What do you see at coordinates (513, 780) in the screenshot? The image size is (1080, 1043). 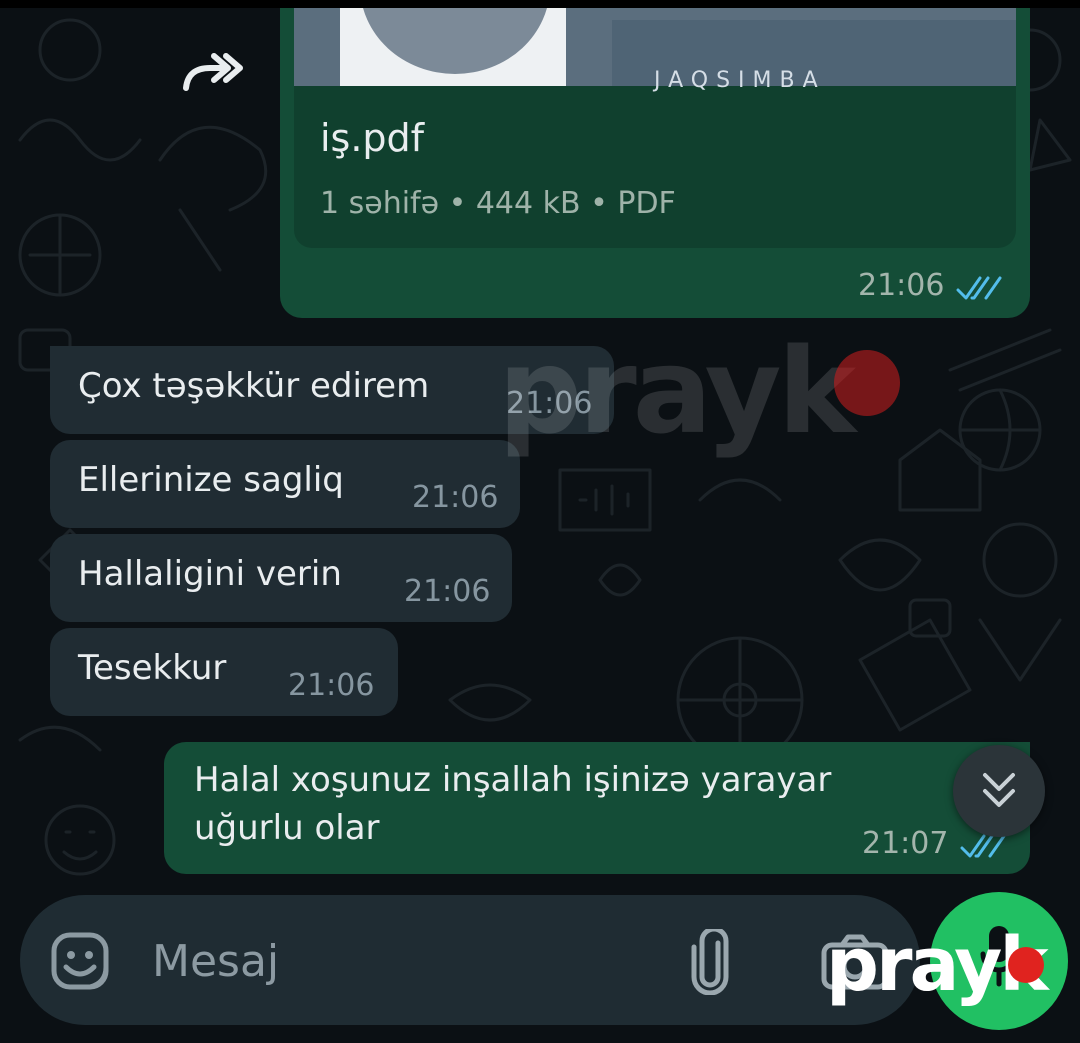 I see `message-text-line-1: Halal xoşunuz inşallah işinizə yarayar` at bounding box center [513, 780].